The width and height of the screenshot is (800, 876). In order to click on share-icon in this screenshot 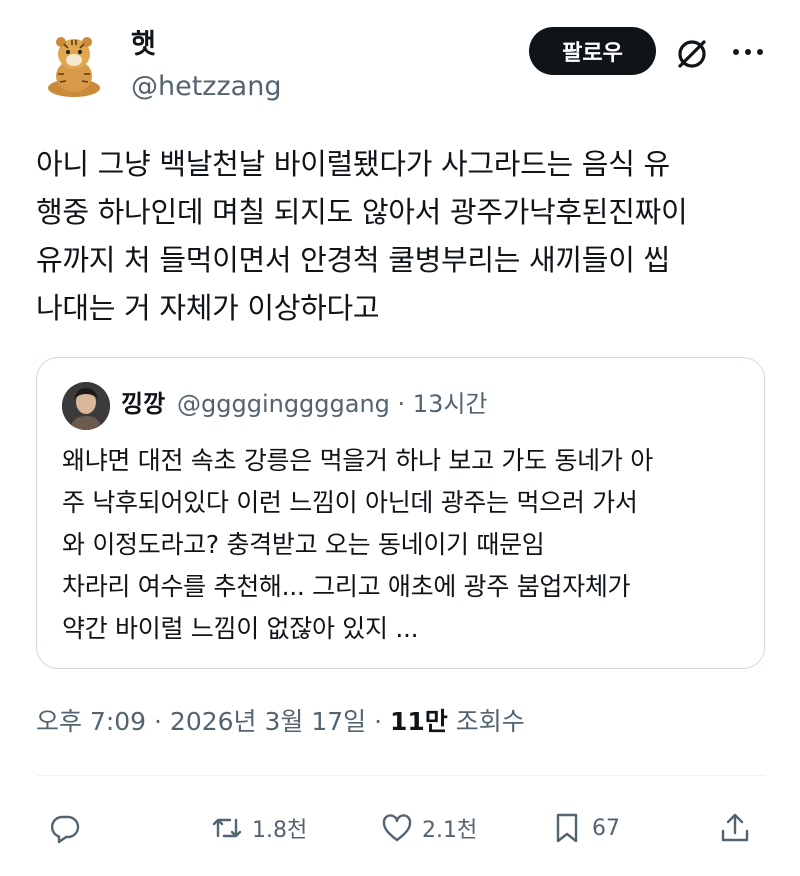, I will do `click(735, 827)`.